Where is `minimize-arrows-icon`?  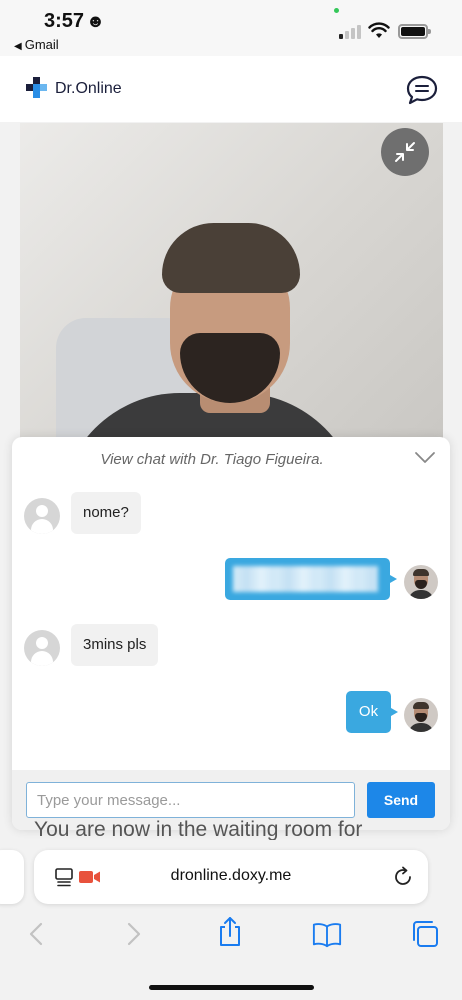
minimize-arrows-icon is located at coordinates (405, 152).